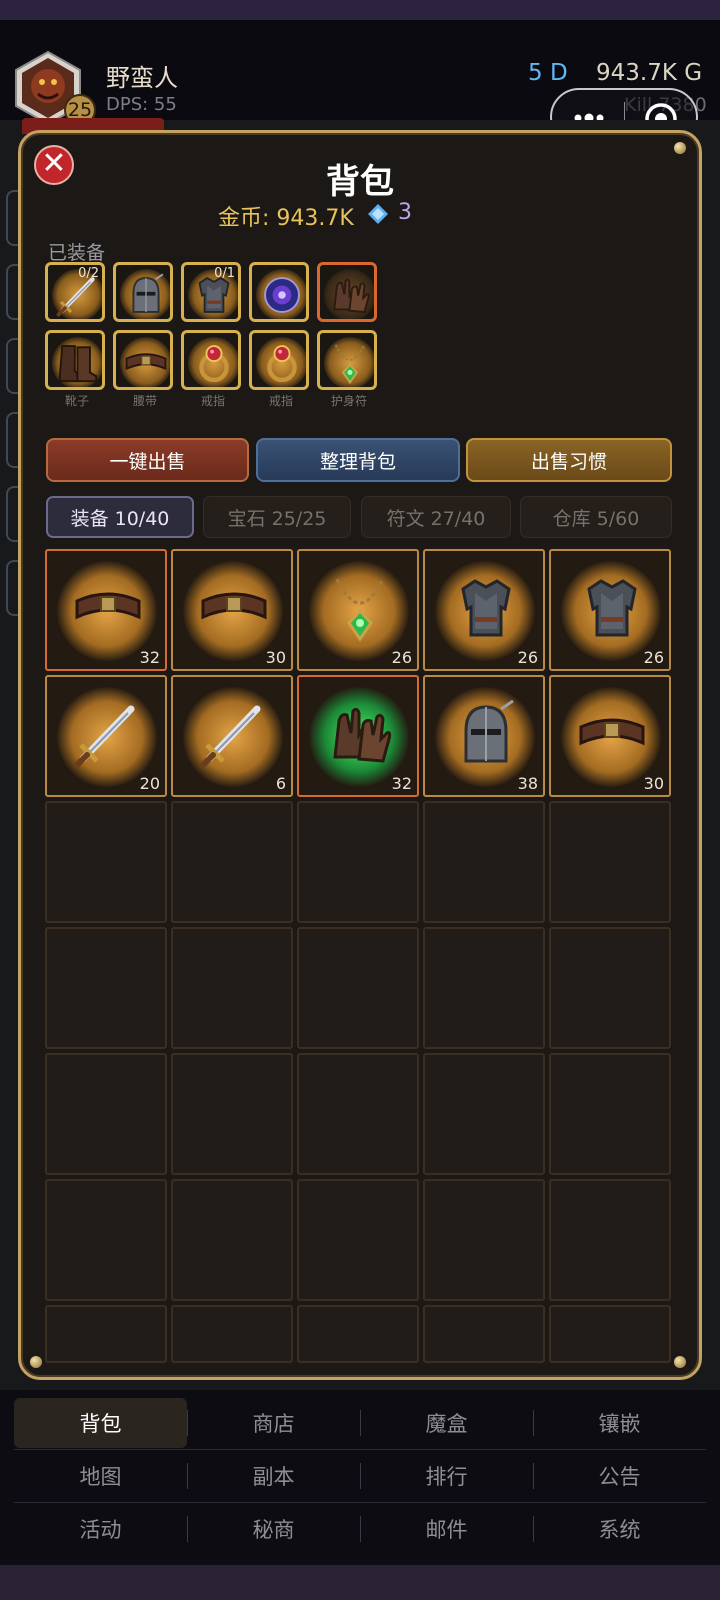  Describe the element at coordinates (88, 273) in the screenshot. I see `slot-count: 0/2` at that location.